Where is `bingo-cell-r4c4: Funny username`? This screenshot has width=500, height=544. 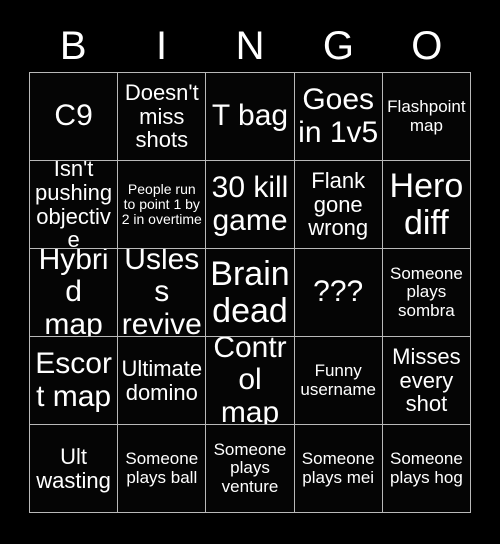 bingo-cell-r4c4: Funny username is located at coordinates (338, 381).